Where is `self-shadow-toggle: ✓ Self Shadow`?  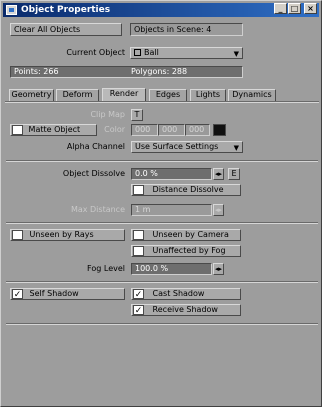 self-shadow-toggle: ✓ Self Shadow is located at coordinates (67, 294).